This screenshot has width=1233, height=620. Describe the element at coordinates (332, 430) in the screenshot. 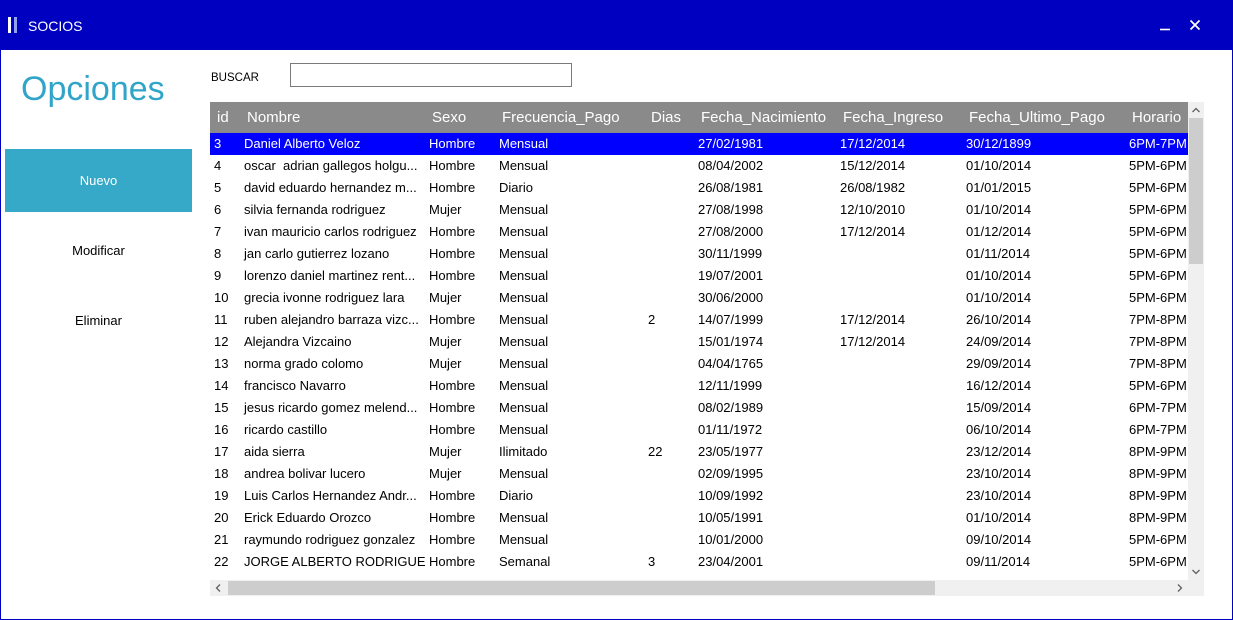

I see `table-cell-nombre: ricardo castillo` at that location.